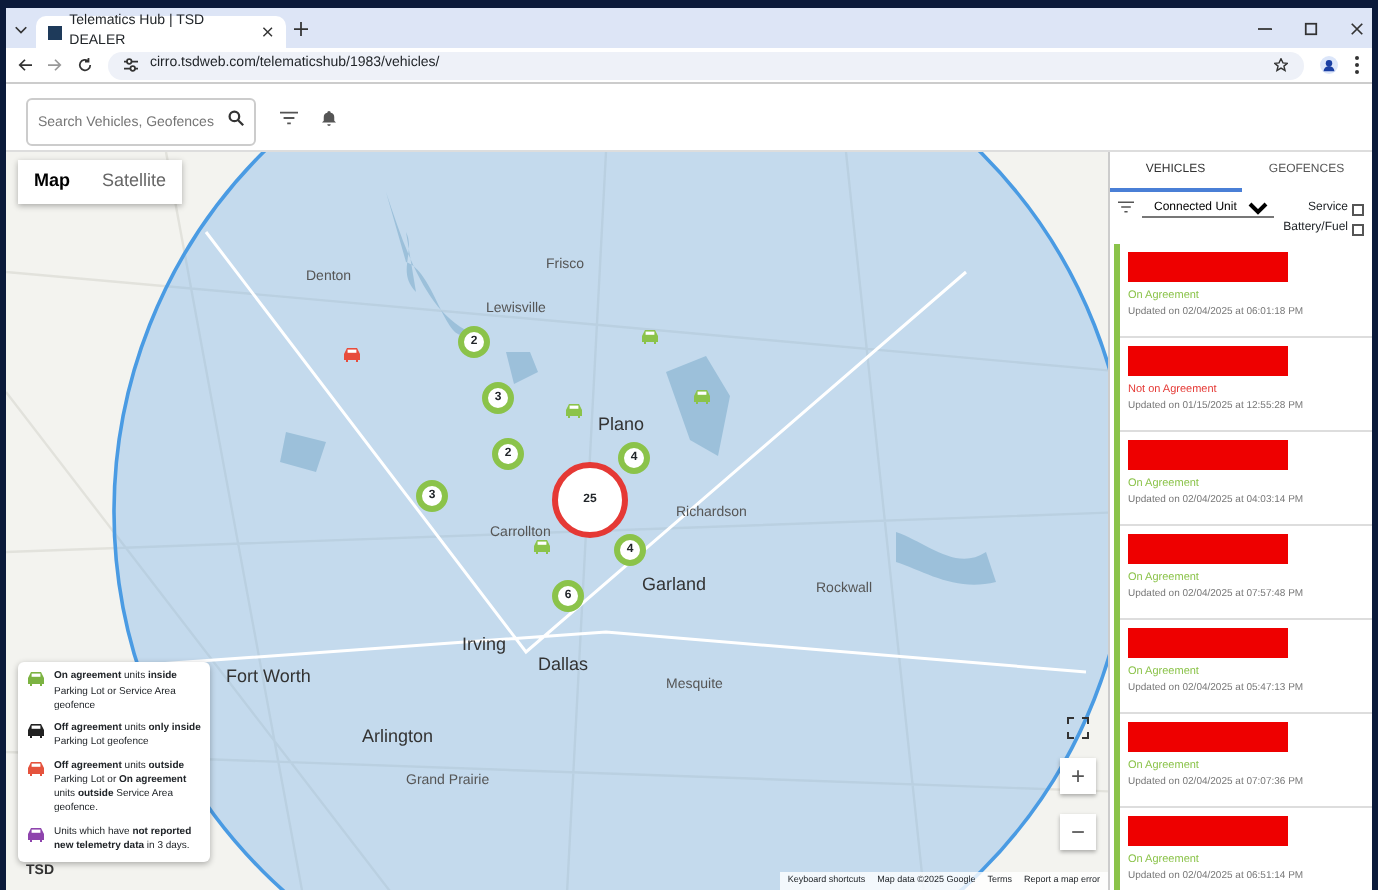 The image size is (1378, 890). I want to click on close-tab-icon, so click(268, 32).